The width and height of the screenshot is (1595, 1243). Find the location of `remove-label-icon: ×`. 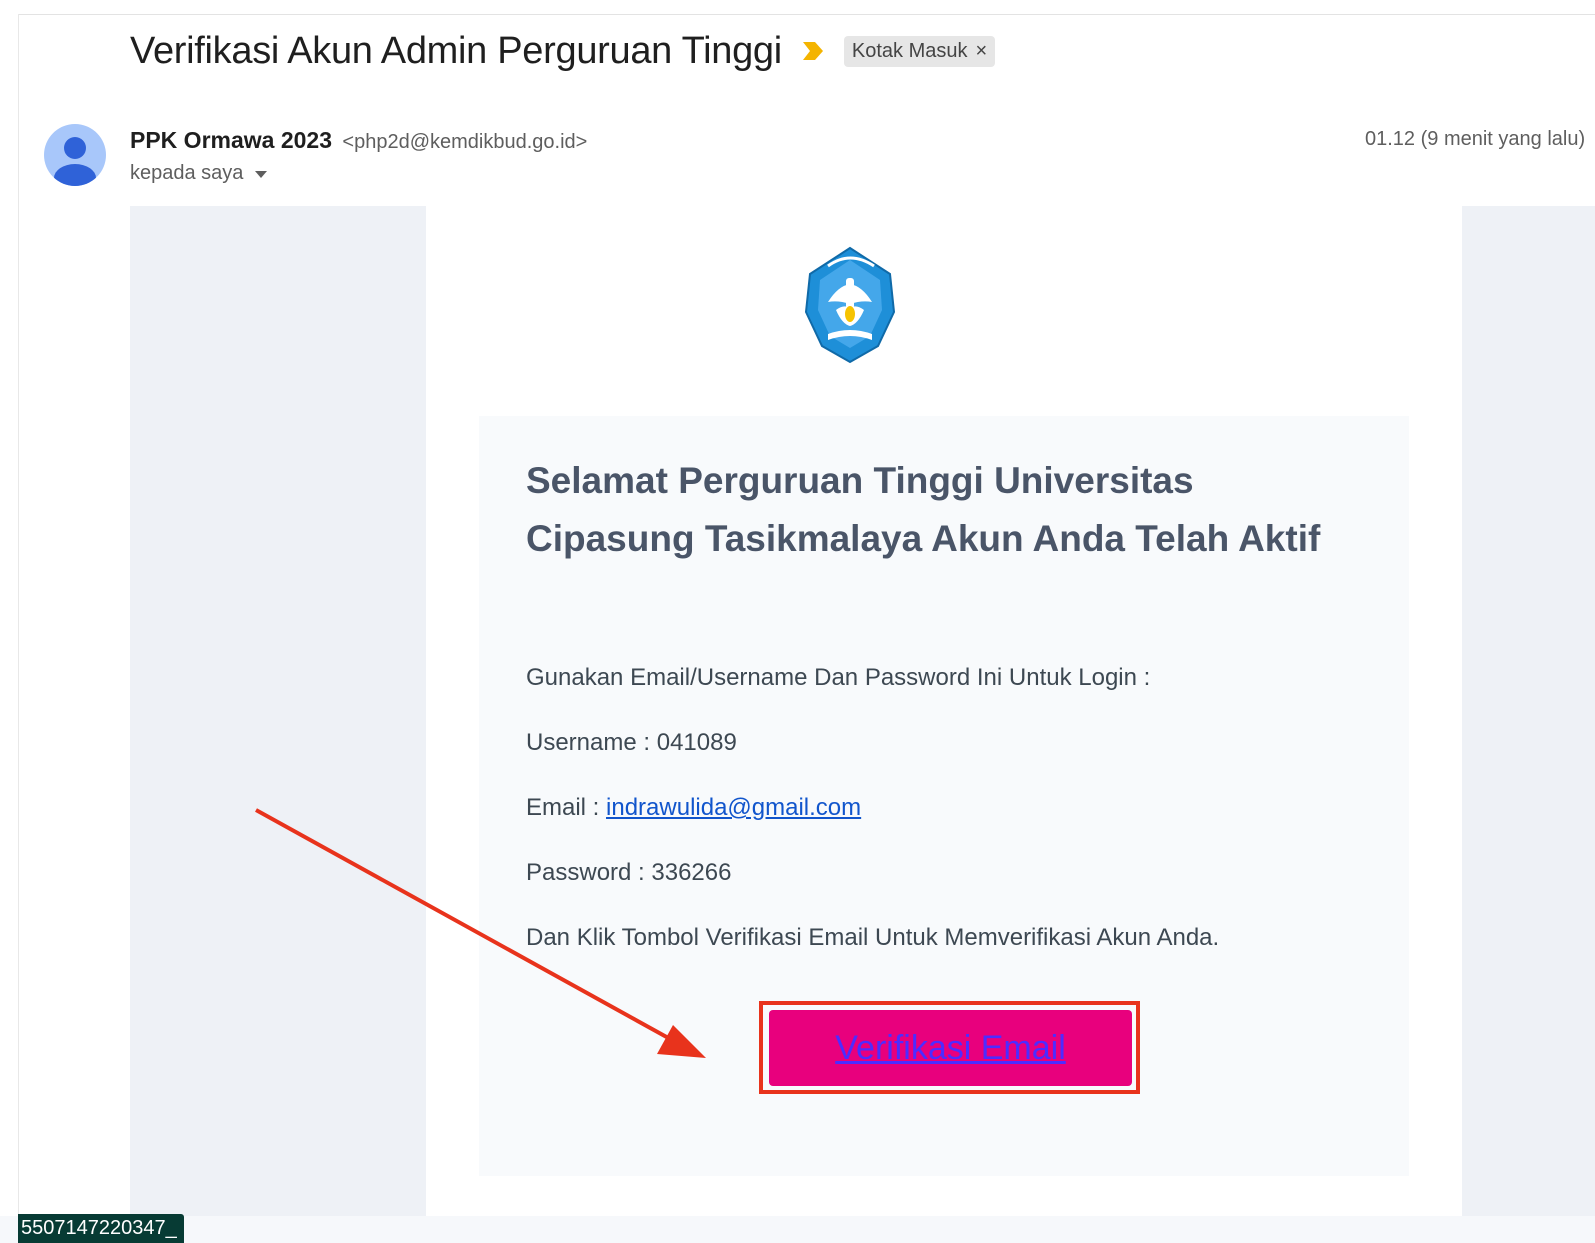

remove-label-icon: × is located at coordinates (981, 51).